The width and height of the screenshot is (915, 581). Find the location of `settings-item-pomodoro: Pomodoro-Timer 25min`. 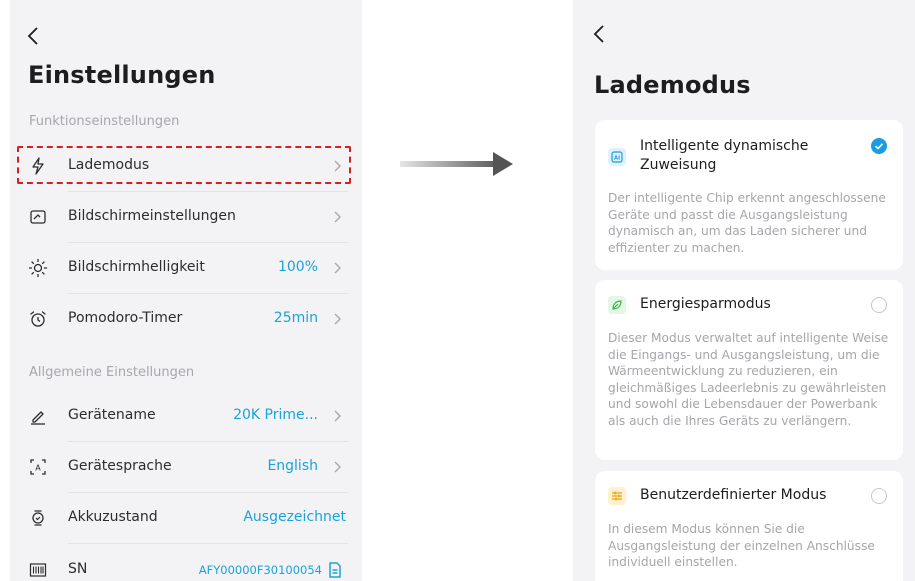

settings-item-pomodoro: Pomodoro-Timer 25min is located at coordinates (183, 319).